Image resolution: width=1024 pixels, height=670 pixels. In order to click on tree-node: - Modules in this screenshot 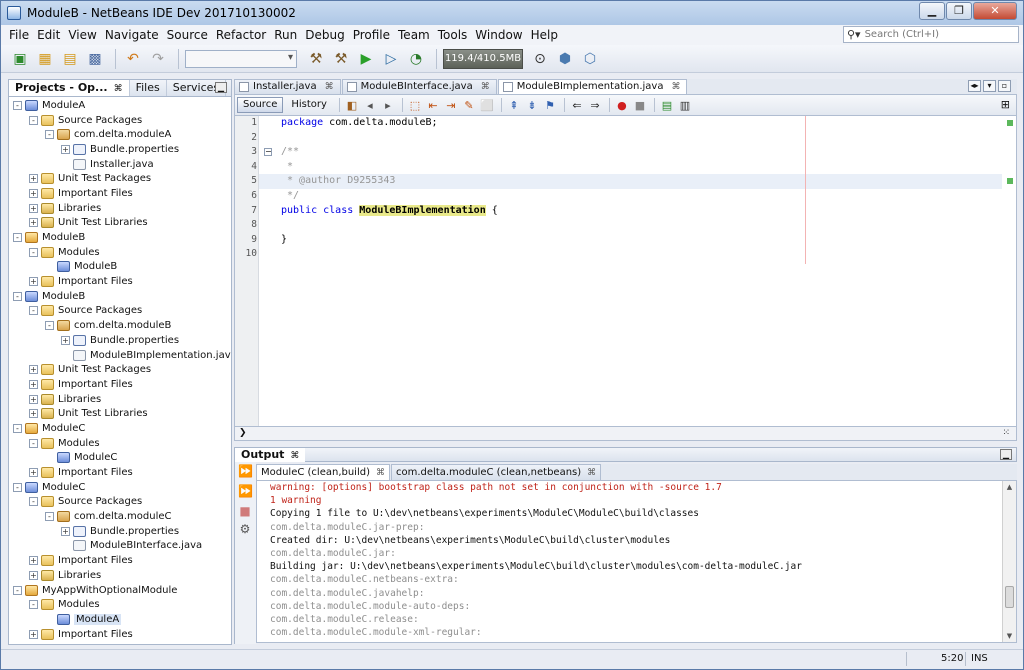, I will do `click(120, 252)`.